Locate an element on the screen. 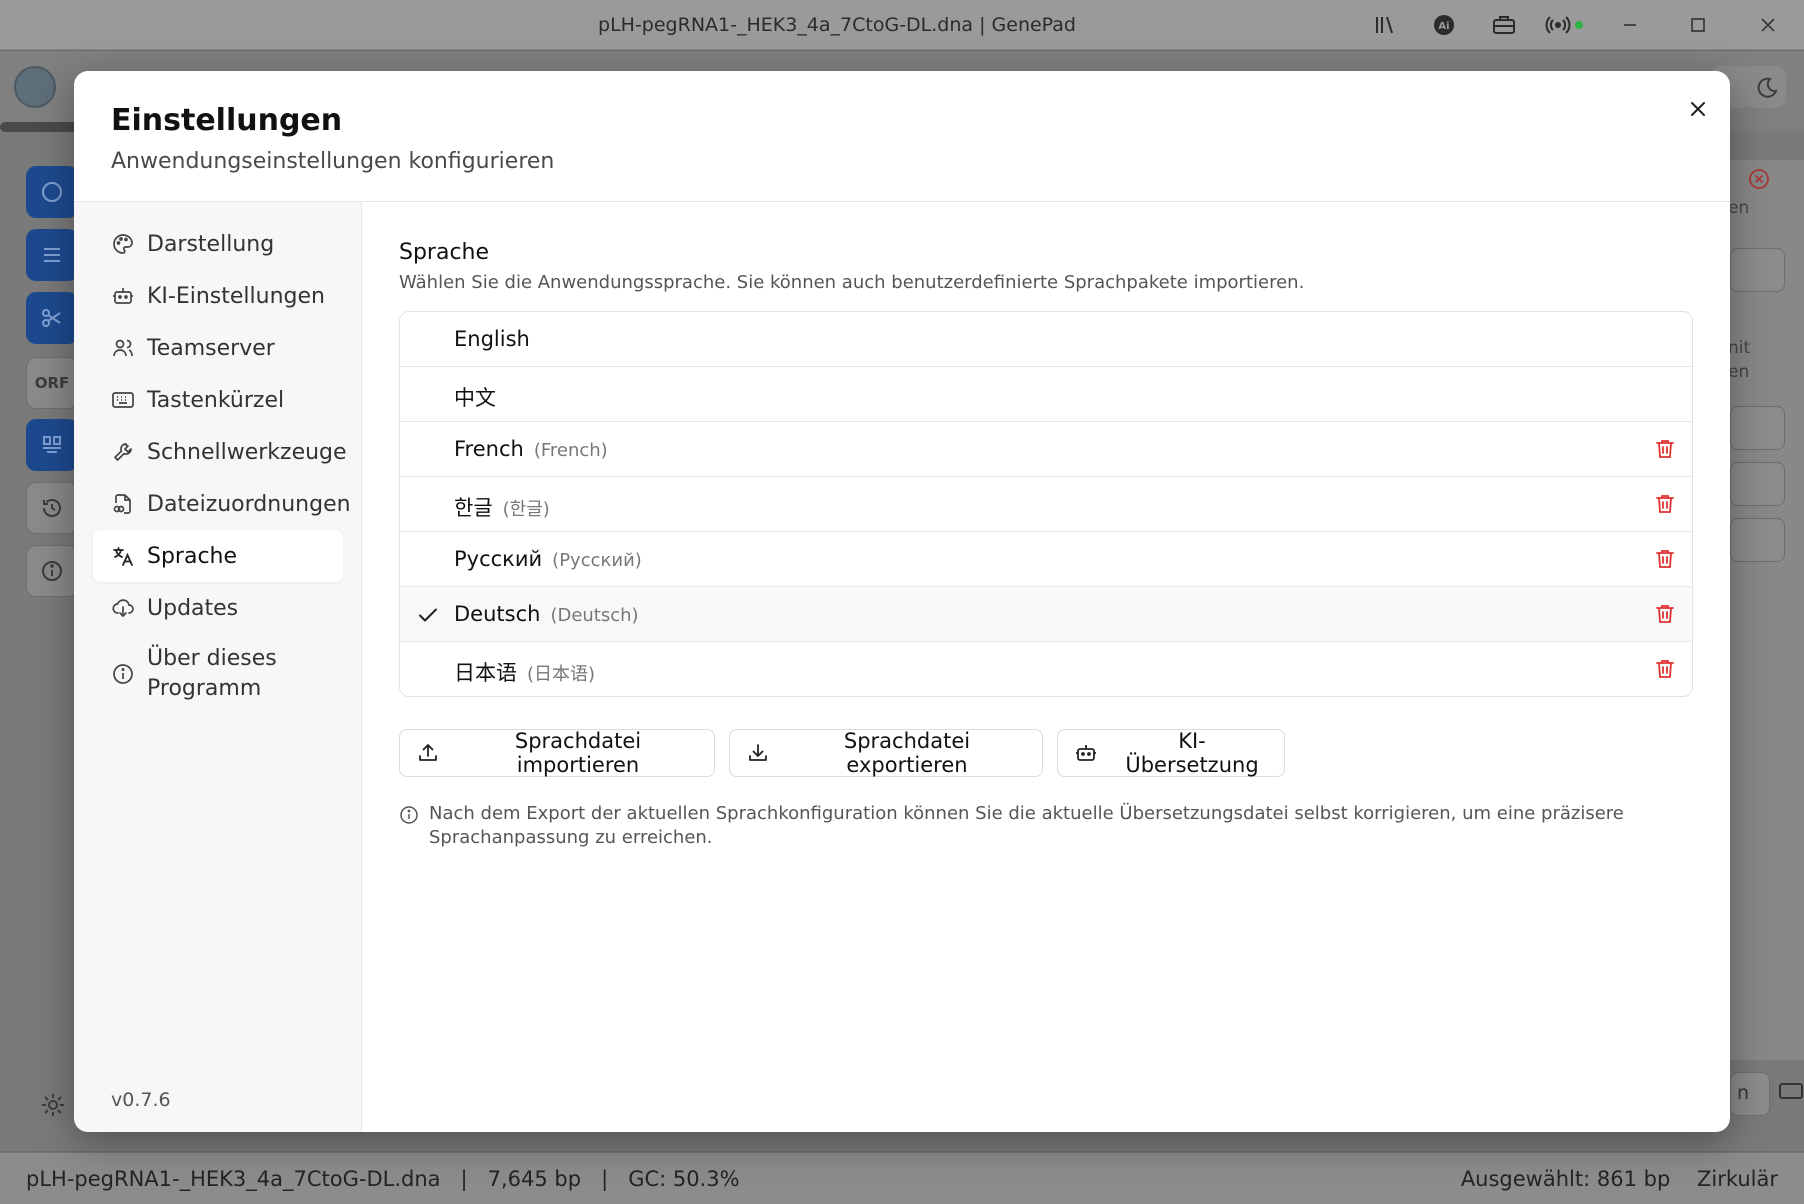  library-icon is located at coordinates (1385, 25).